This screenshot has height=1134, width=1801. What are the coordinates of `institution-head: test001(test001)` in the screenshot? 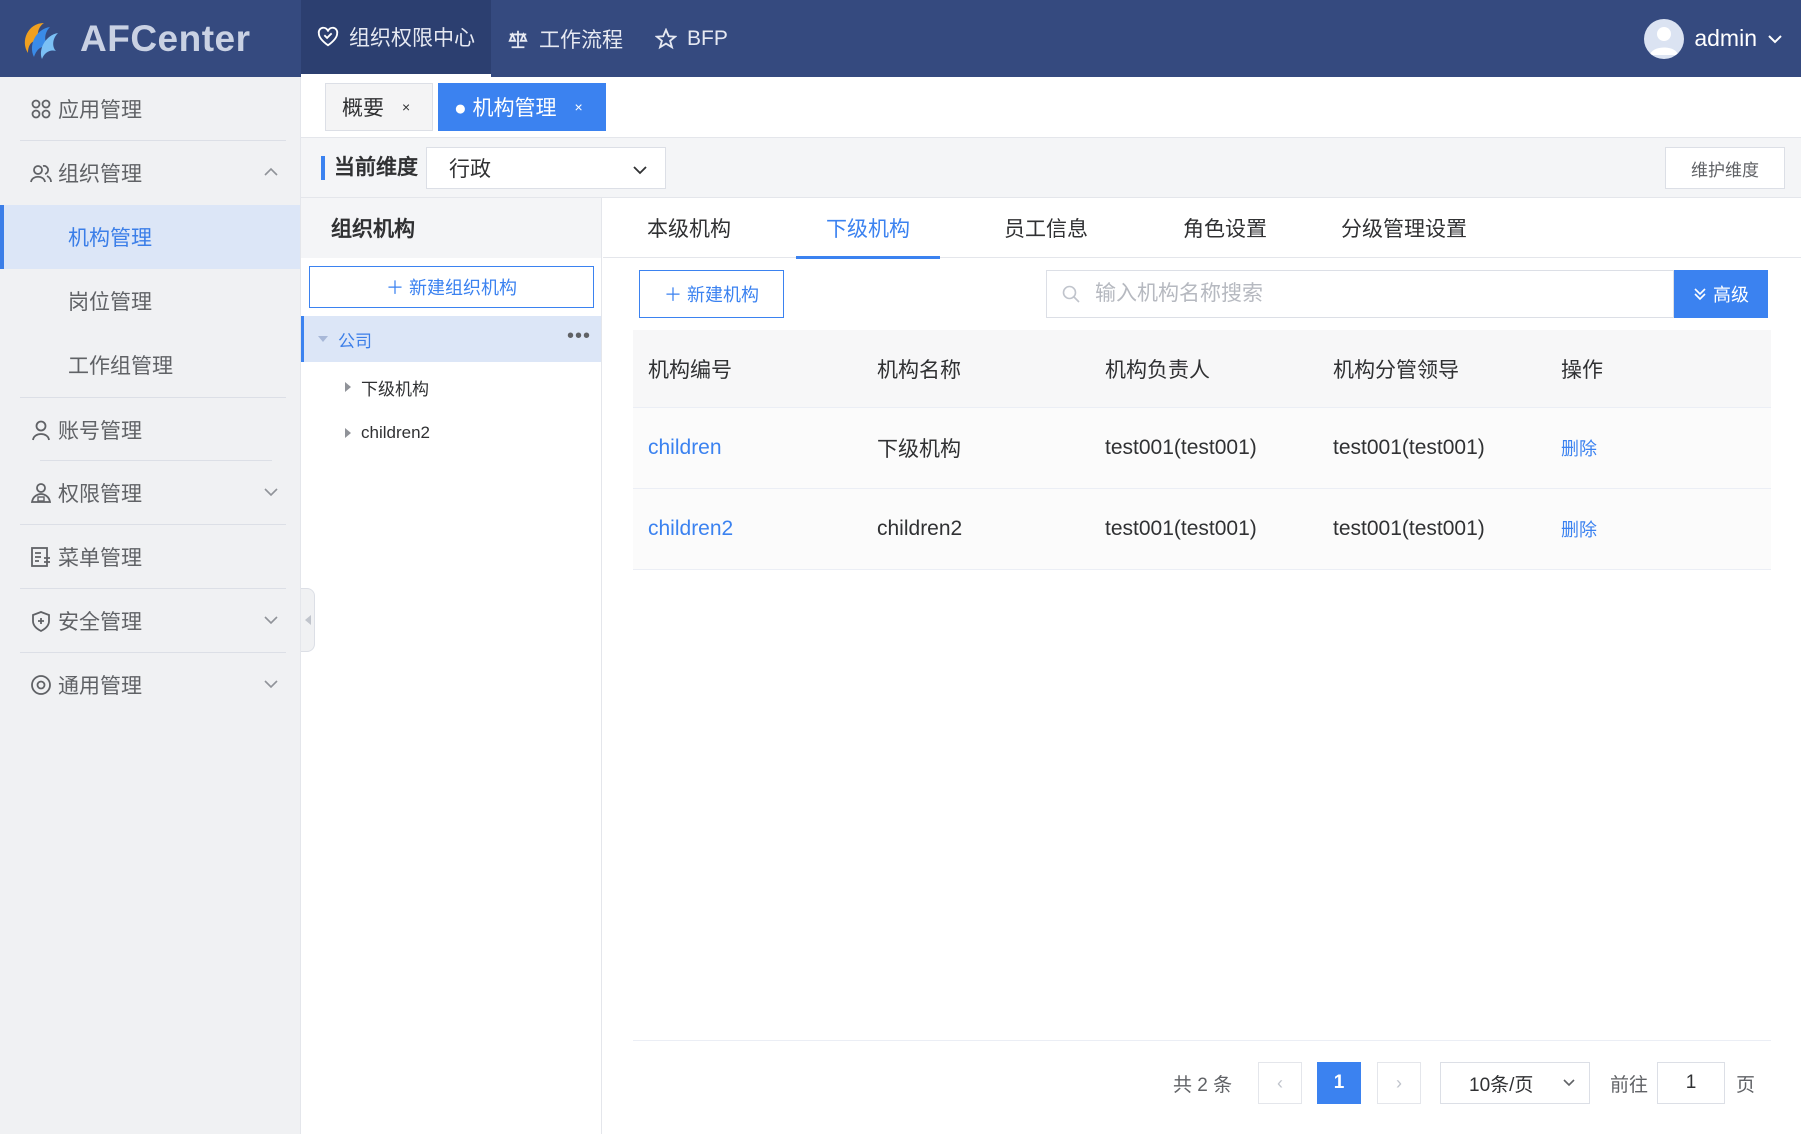 It's located at (1181, 447).